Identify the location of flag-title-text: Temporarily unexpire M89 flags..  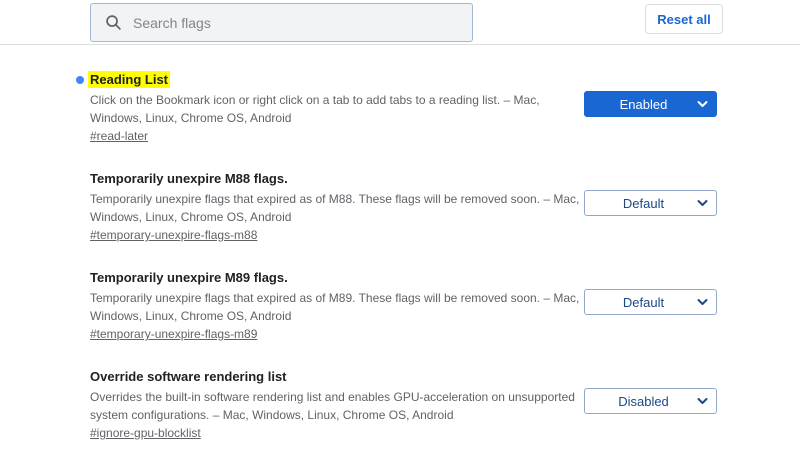
(189, 277).